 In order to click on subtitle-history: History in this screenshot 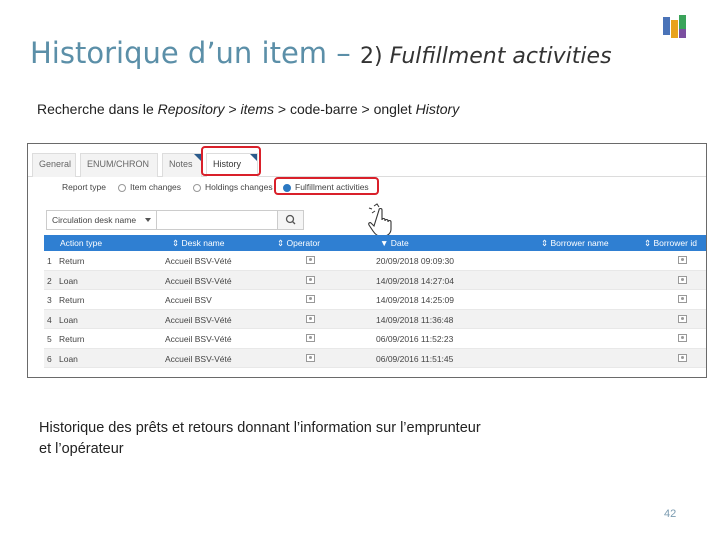, I will do `click(437, 109)`.